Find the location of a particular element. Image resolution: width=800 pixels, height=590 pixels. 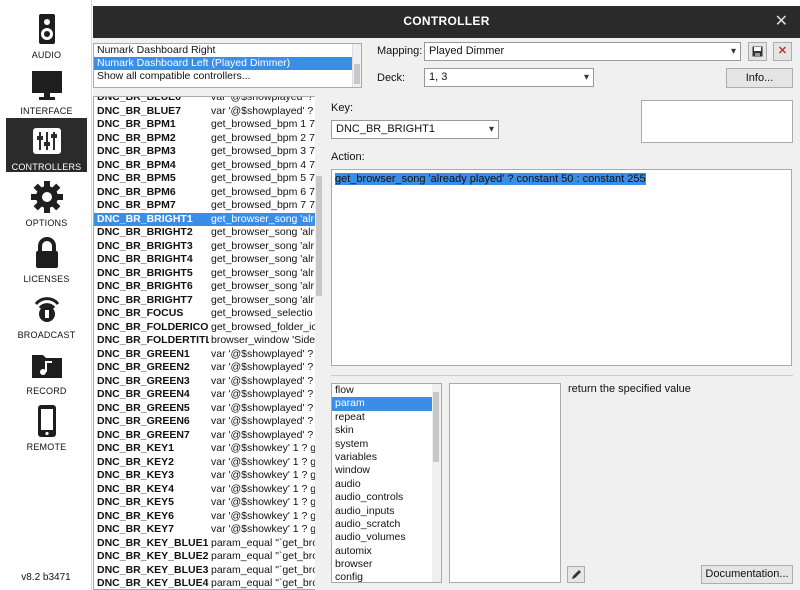

table-row: DNC_BR_GREEN4 var '@$showplayed' ? is located at coordinates (208, 395).